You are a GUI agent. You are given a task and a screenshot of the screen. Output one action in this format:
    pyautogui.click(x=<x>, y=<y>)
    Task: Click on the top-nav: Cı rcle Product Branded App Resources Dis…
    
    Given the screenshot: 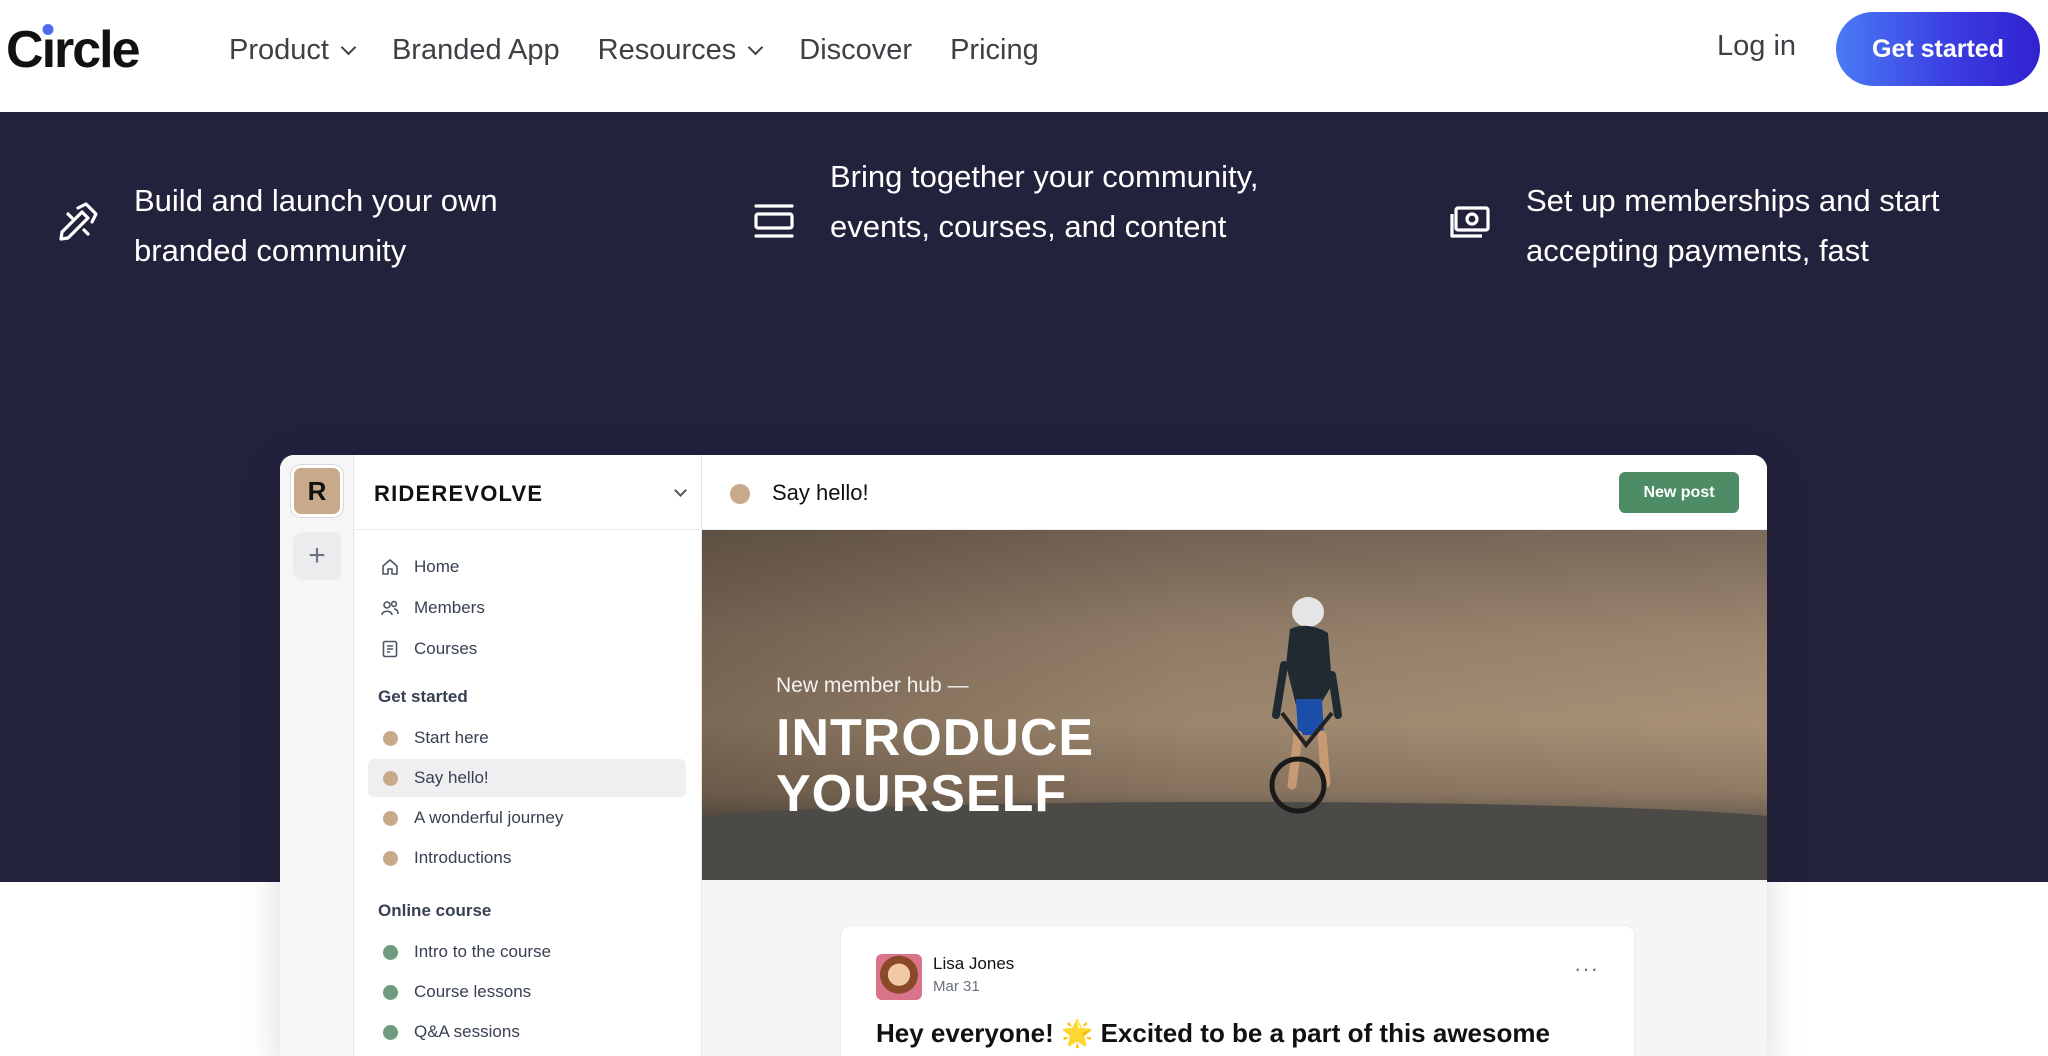 What is the action you would take?
    pyautogui.click(x=1024, y=56)
    